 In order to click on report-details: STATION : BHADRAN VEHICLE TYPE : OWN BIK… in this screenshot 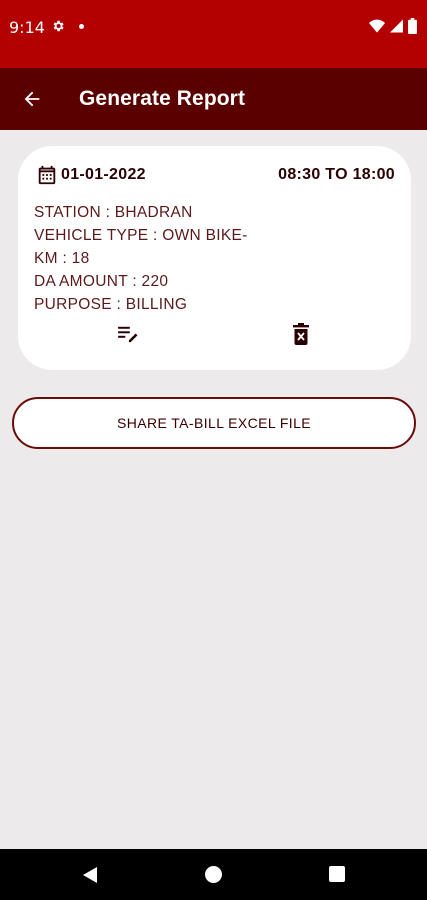, I will do `click(149, 258)`.